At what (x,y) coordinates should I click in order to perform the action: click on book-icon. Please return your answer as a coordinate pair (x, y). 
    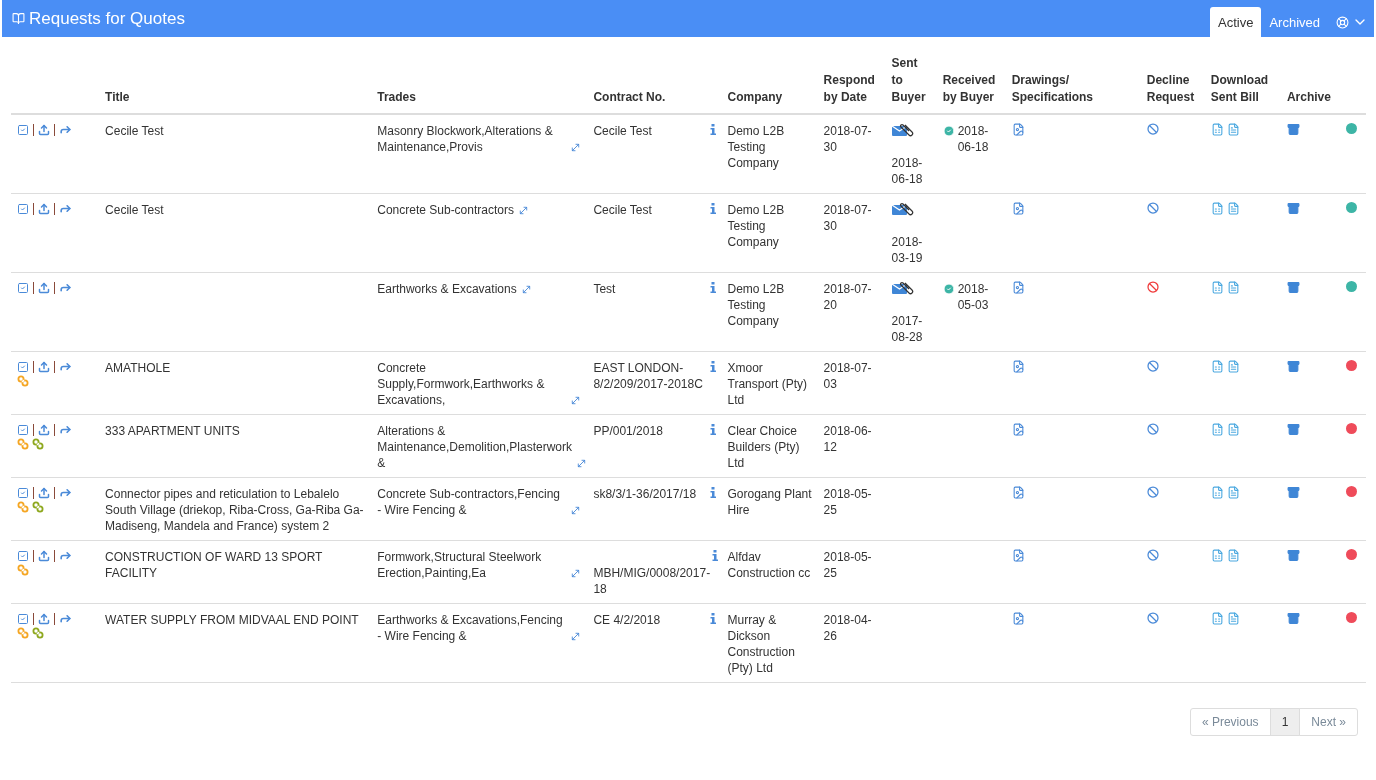
    Looking at the image, I should click on (18, 18).